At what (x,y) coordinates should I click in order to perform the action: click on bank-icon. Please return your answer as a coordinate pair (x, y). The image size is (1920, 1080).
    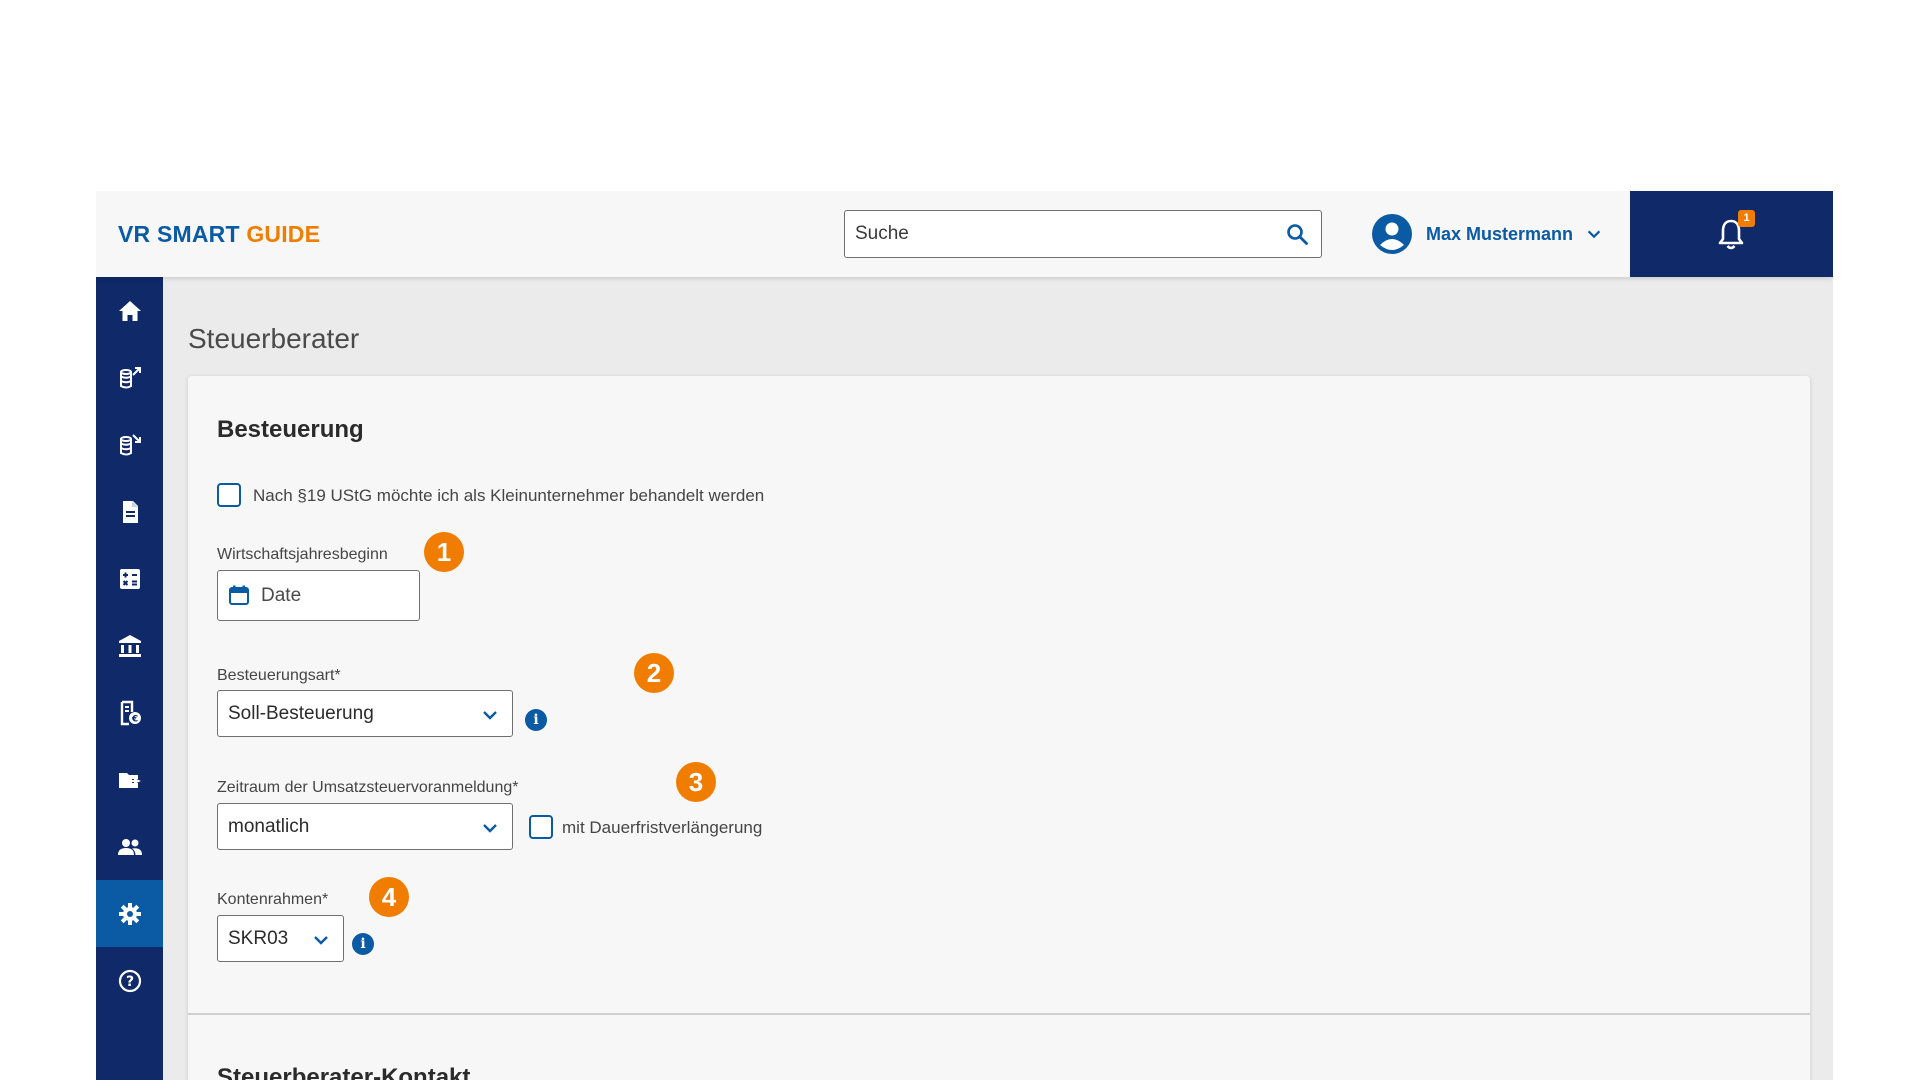
    Looking at the image, I should click on (129, 645).